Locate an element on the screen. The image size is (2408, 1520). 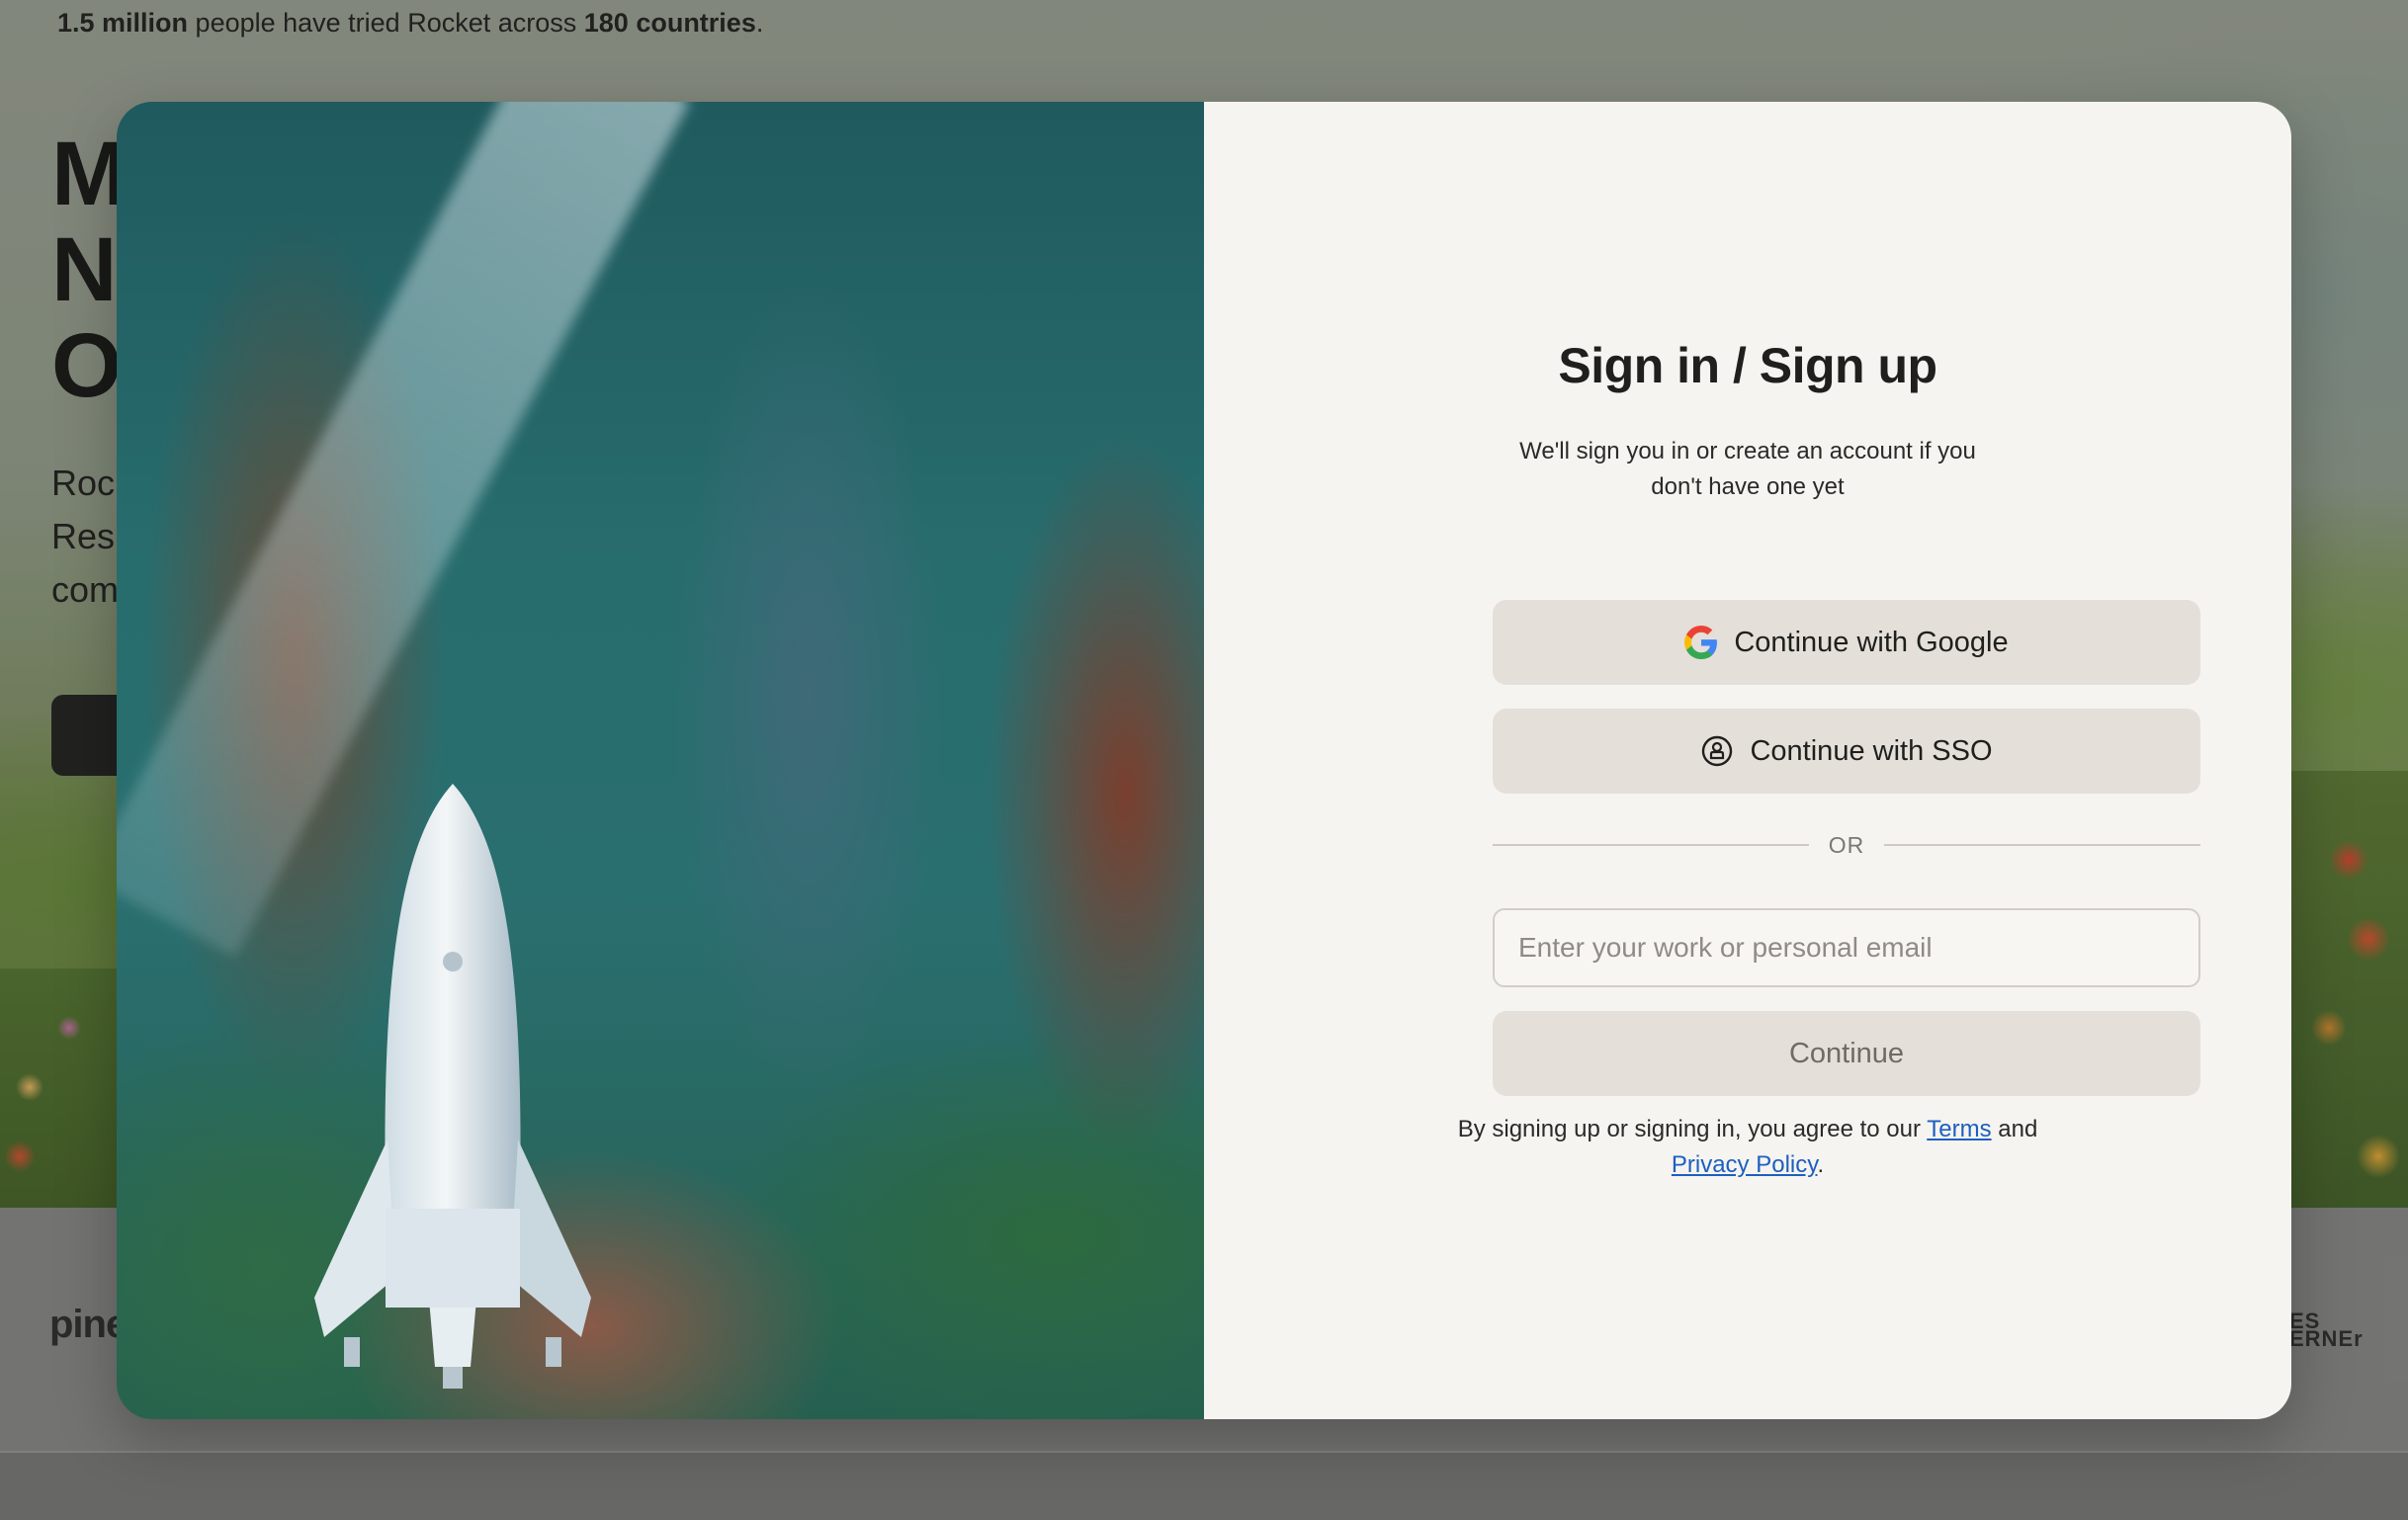
continue-with-google-button: Continue with Google is located at coordinates (1846, 642).